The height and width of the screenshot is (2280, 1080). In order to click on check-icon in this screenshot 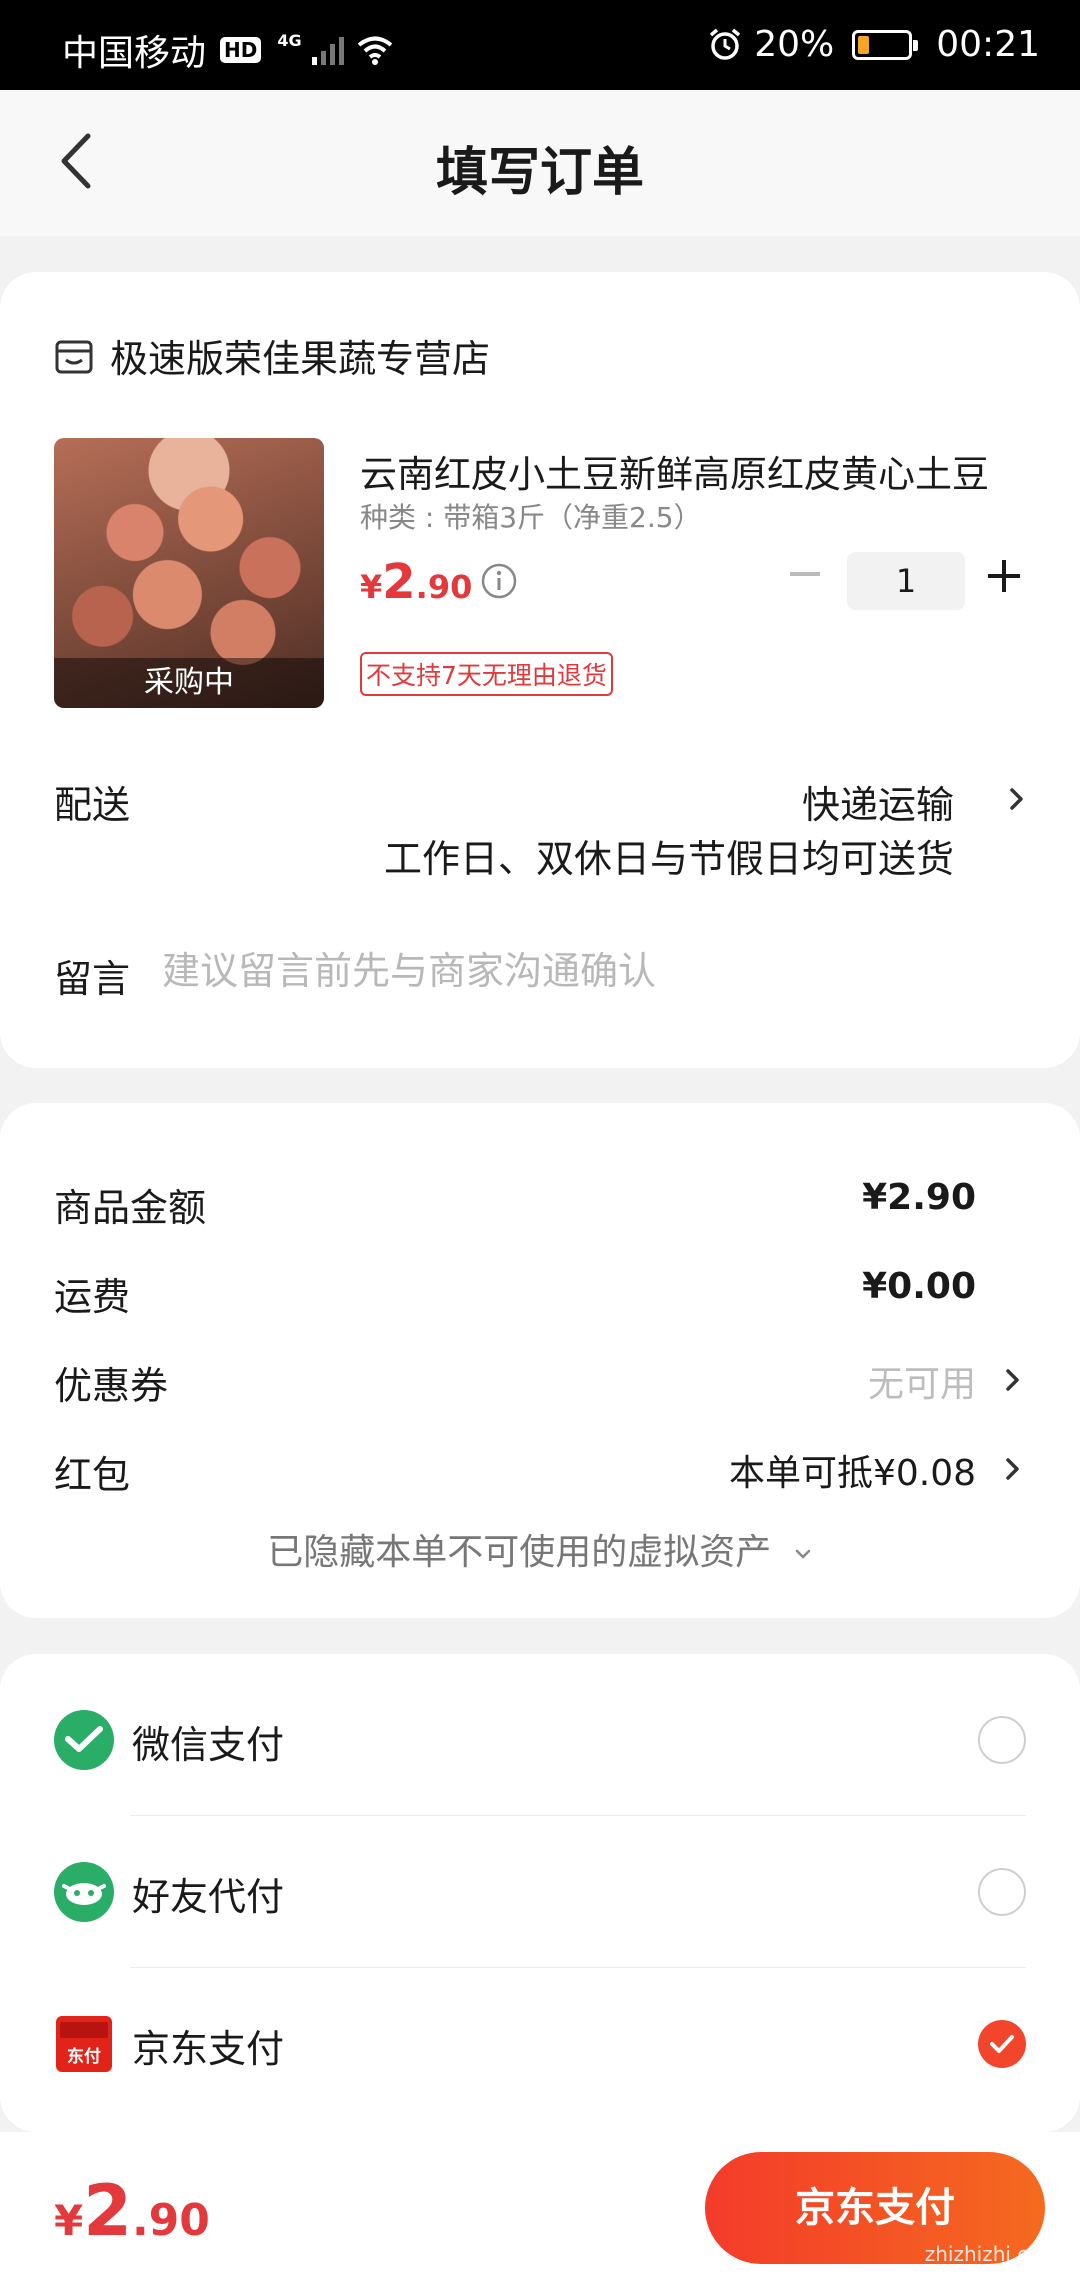, I will do `click(1002, 2043)`.